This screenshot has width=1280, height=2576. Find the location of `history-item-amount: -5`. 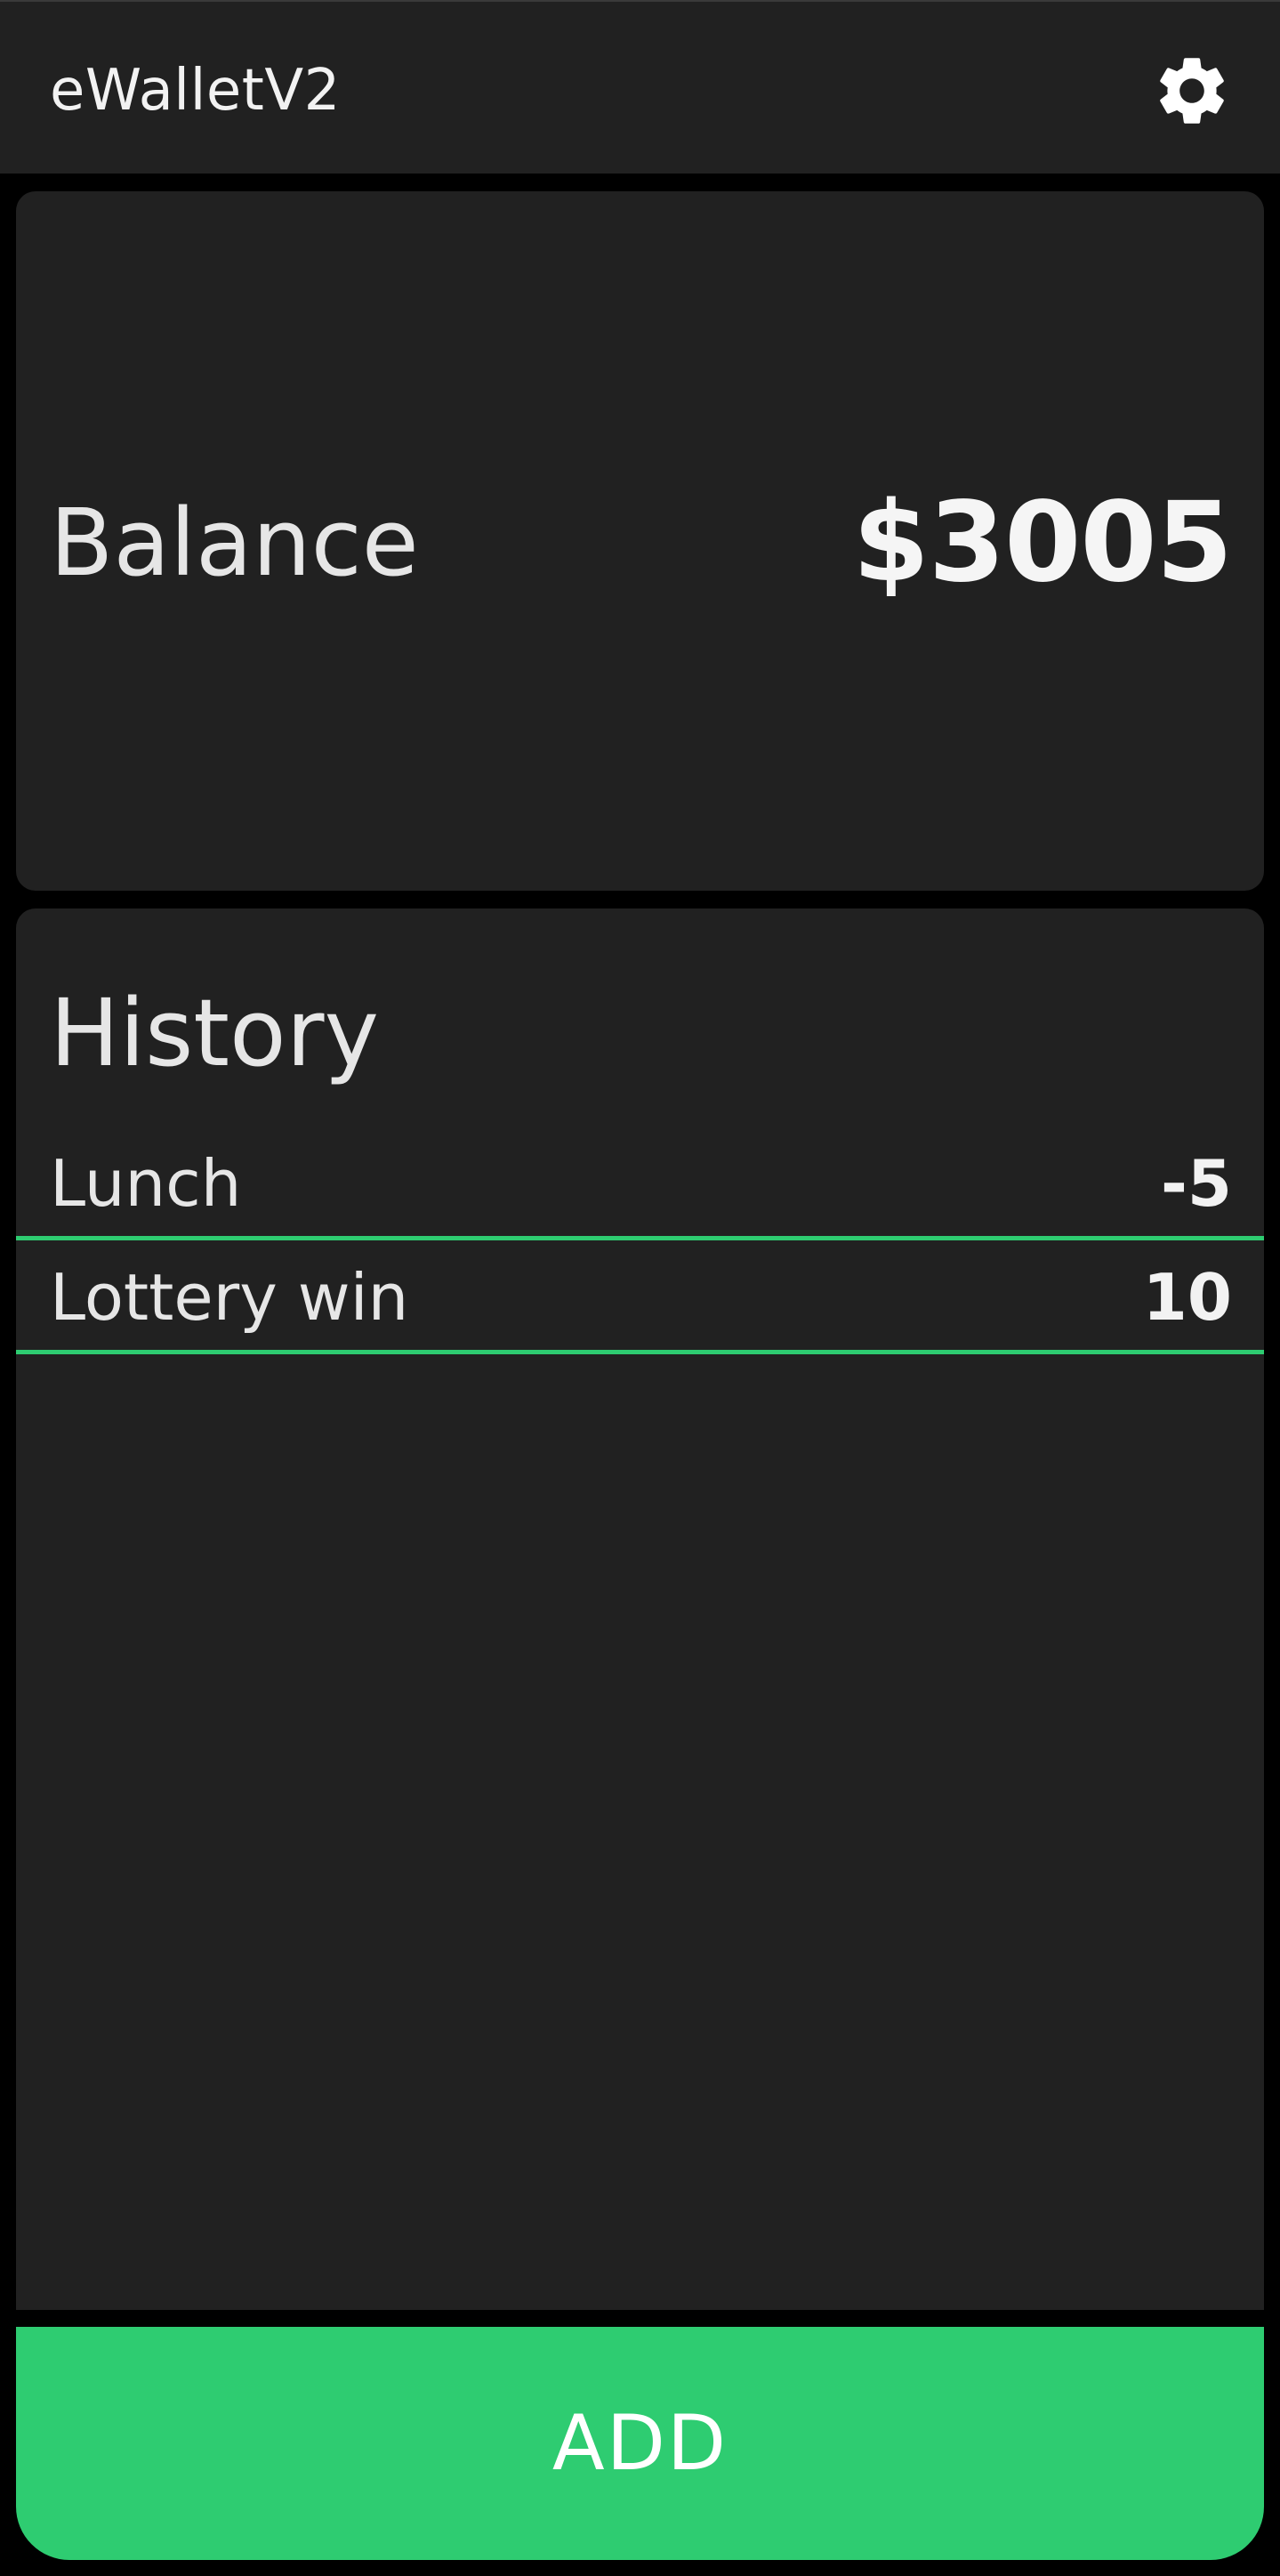

history-item-amount: -5 is located at coordinates (1196, 1183).